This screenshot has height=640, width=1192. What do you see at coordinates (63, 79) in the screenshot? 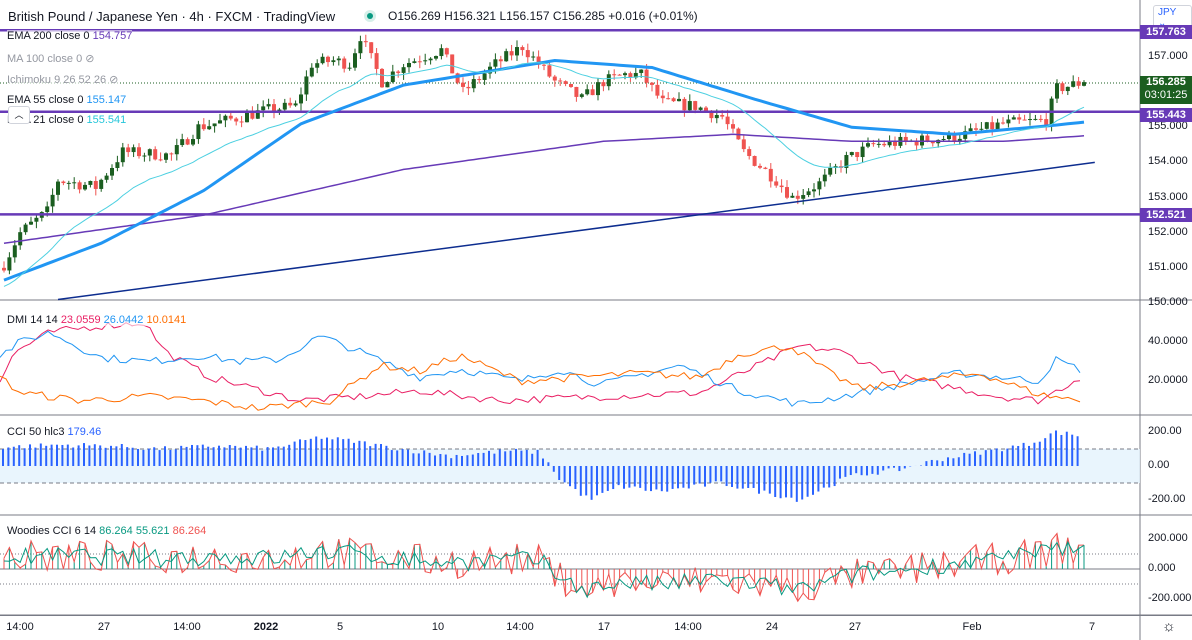
I see `legend-ichimoku: Ichimoku 9 26 52 26 ⊘` at bounding box center [63, 79].